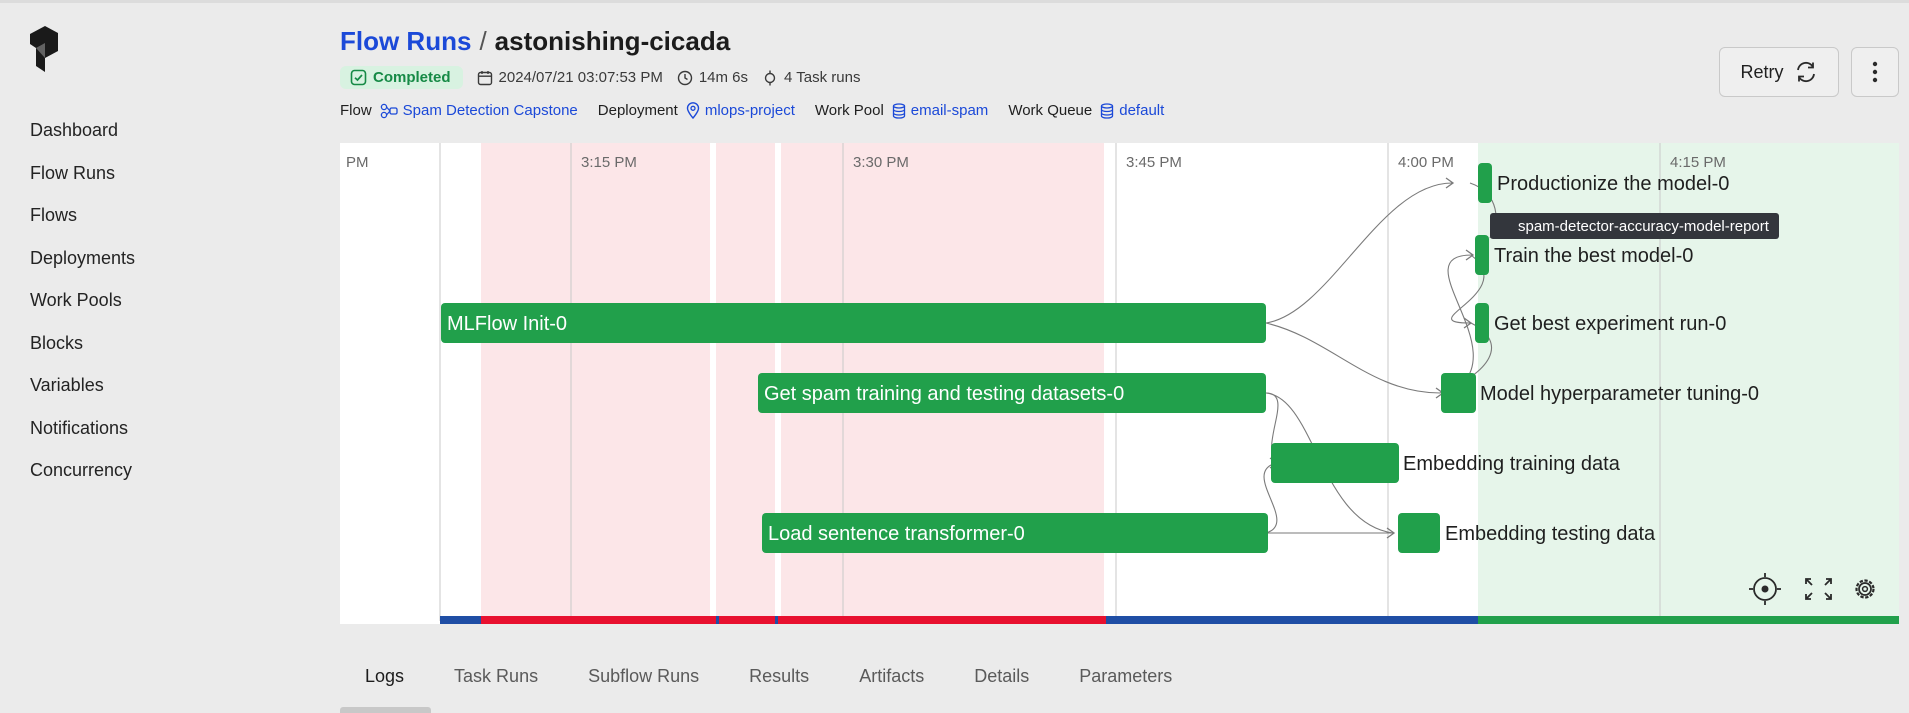  What do you see at coordinates (1125, 676) in the screenshot?
I see `tab-parameters: Parameters` at bounding box center [1125, 676].